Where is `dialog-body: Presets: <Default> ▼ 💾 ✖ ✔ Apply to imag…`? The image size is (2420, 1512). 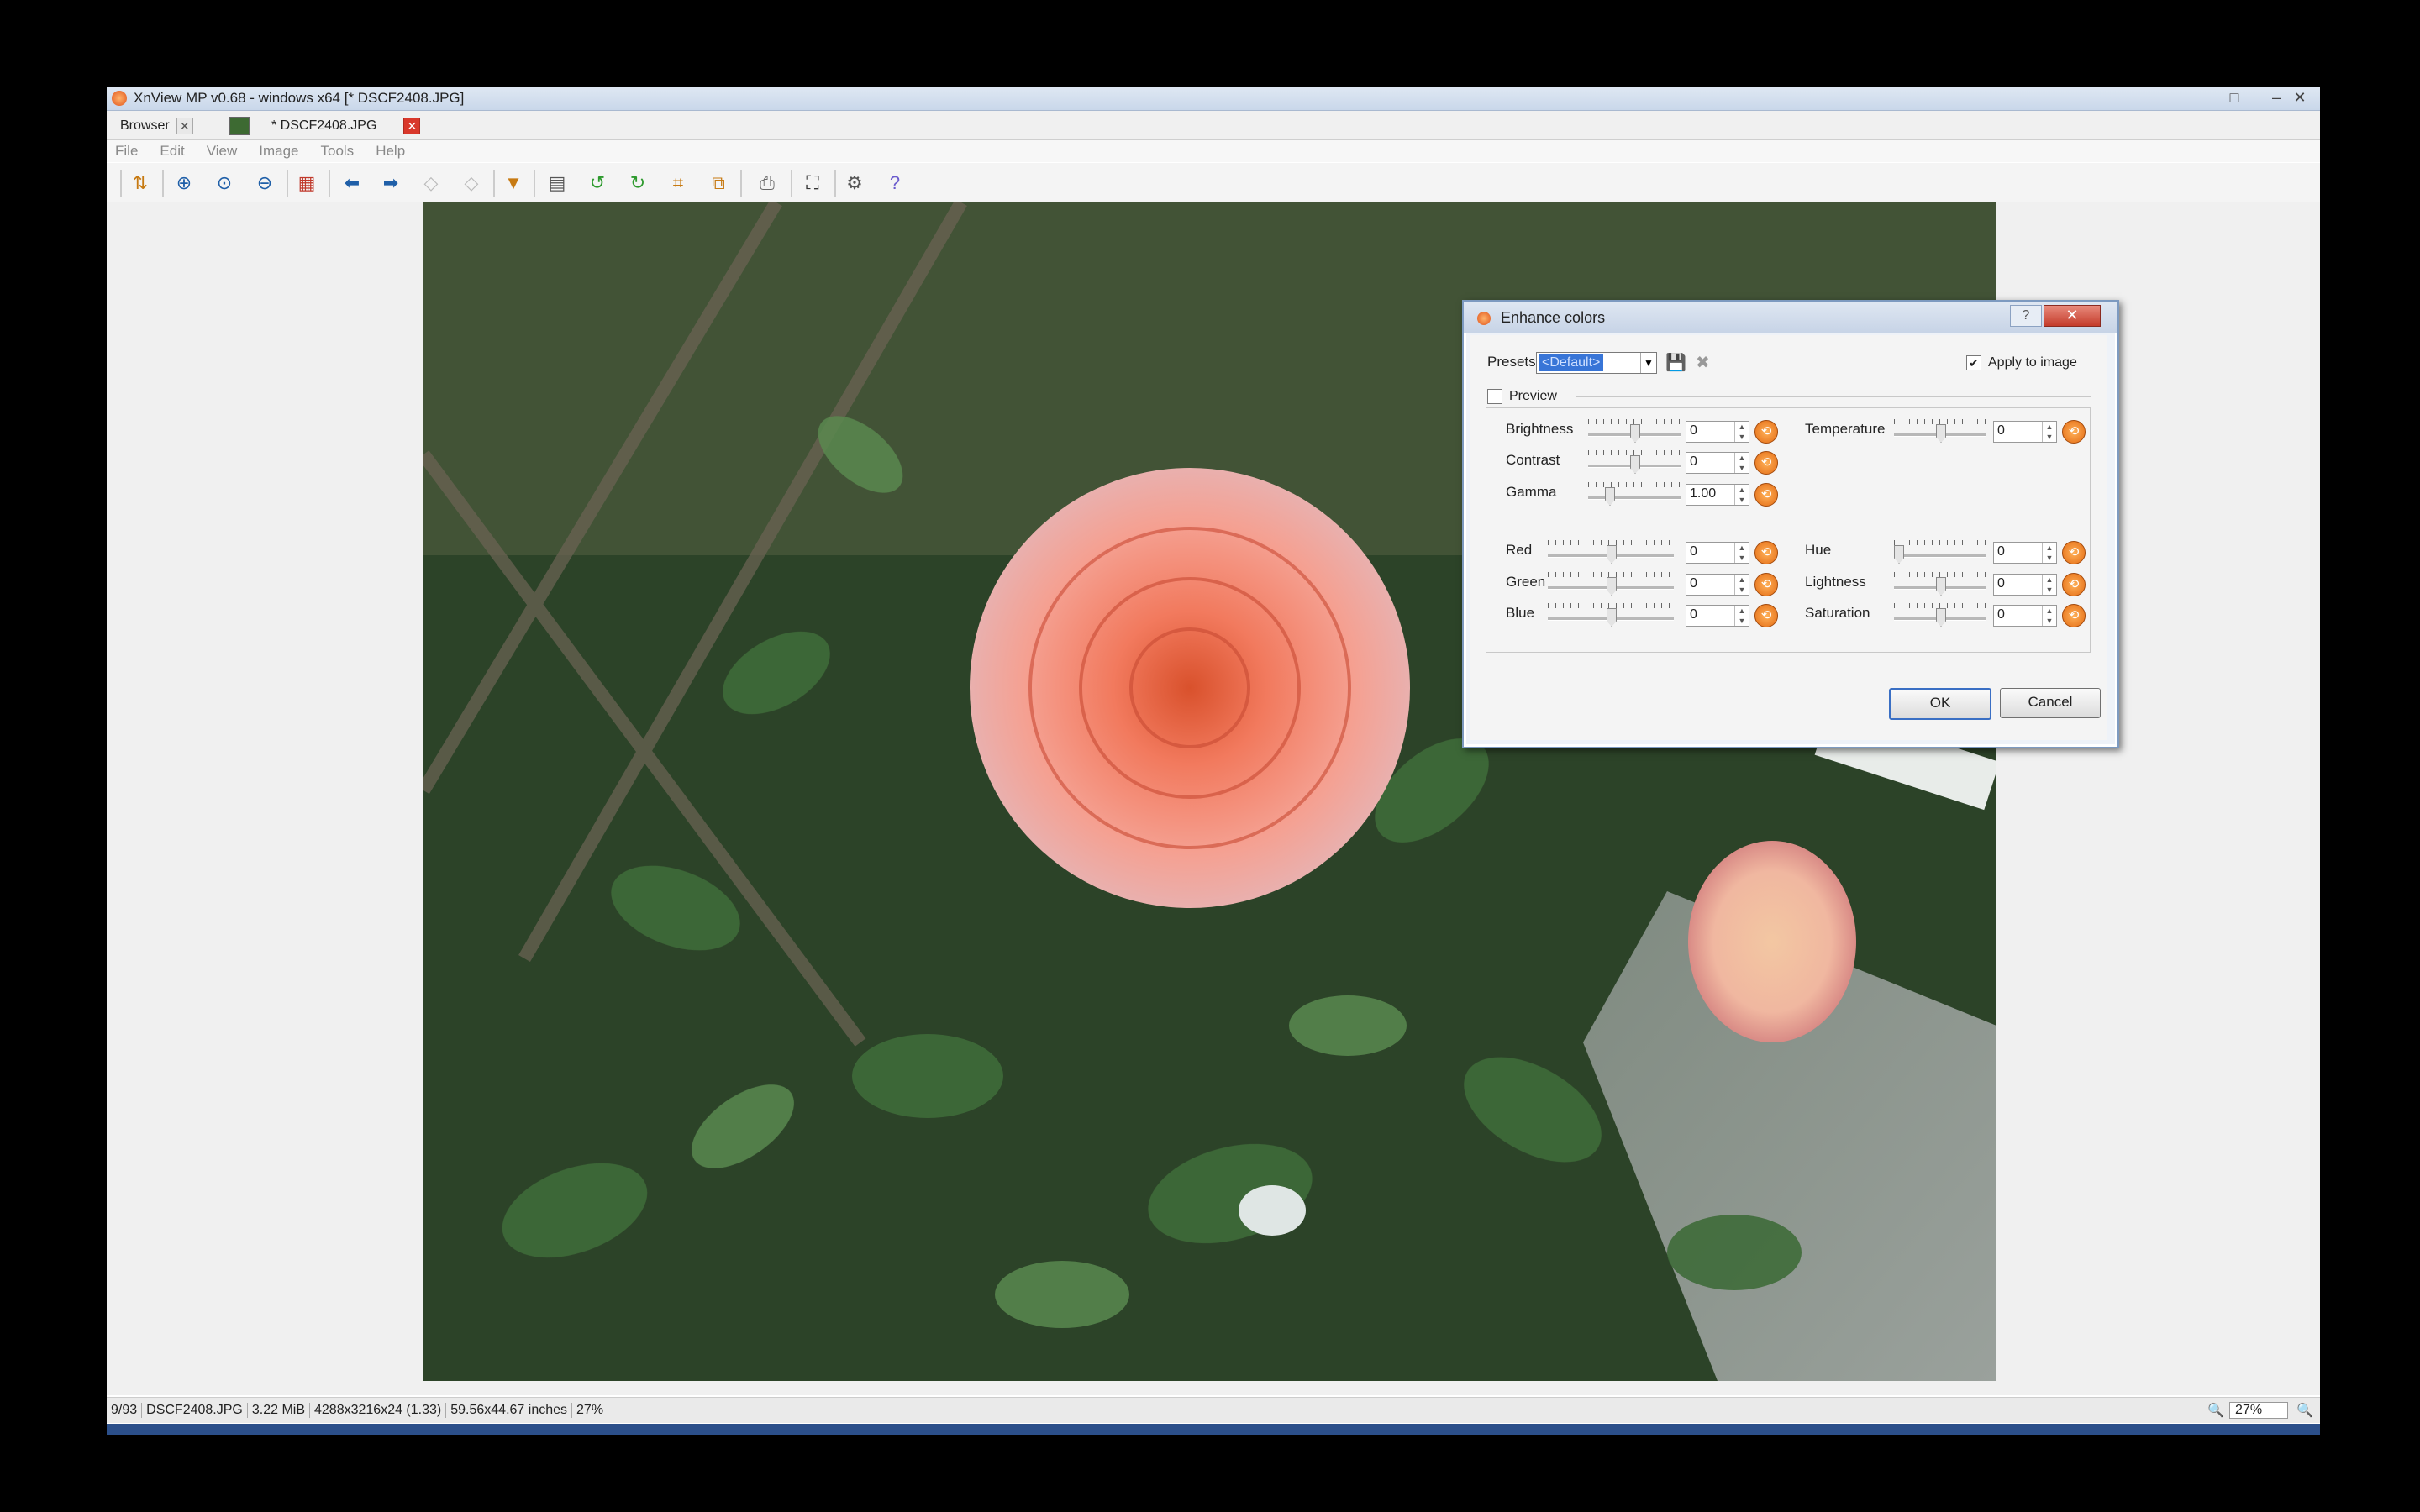
dialog-body: Presets: <Default> ▼ 💾 ✖ ✔ Apply to imag… is located at coordinates (1789, 537).